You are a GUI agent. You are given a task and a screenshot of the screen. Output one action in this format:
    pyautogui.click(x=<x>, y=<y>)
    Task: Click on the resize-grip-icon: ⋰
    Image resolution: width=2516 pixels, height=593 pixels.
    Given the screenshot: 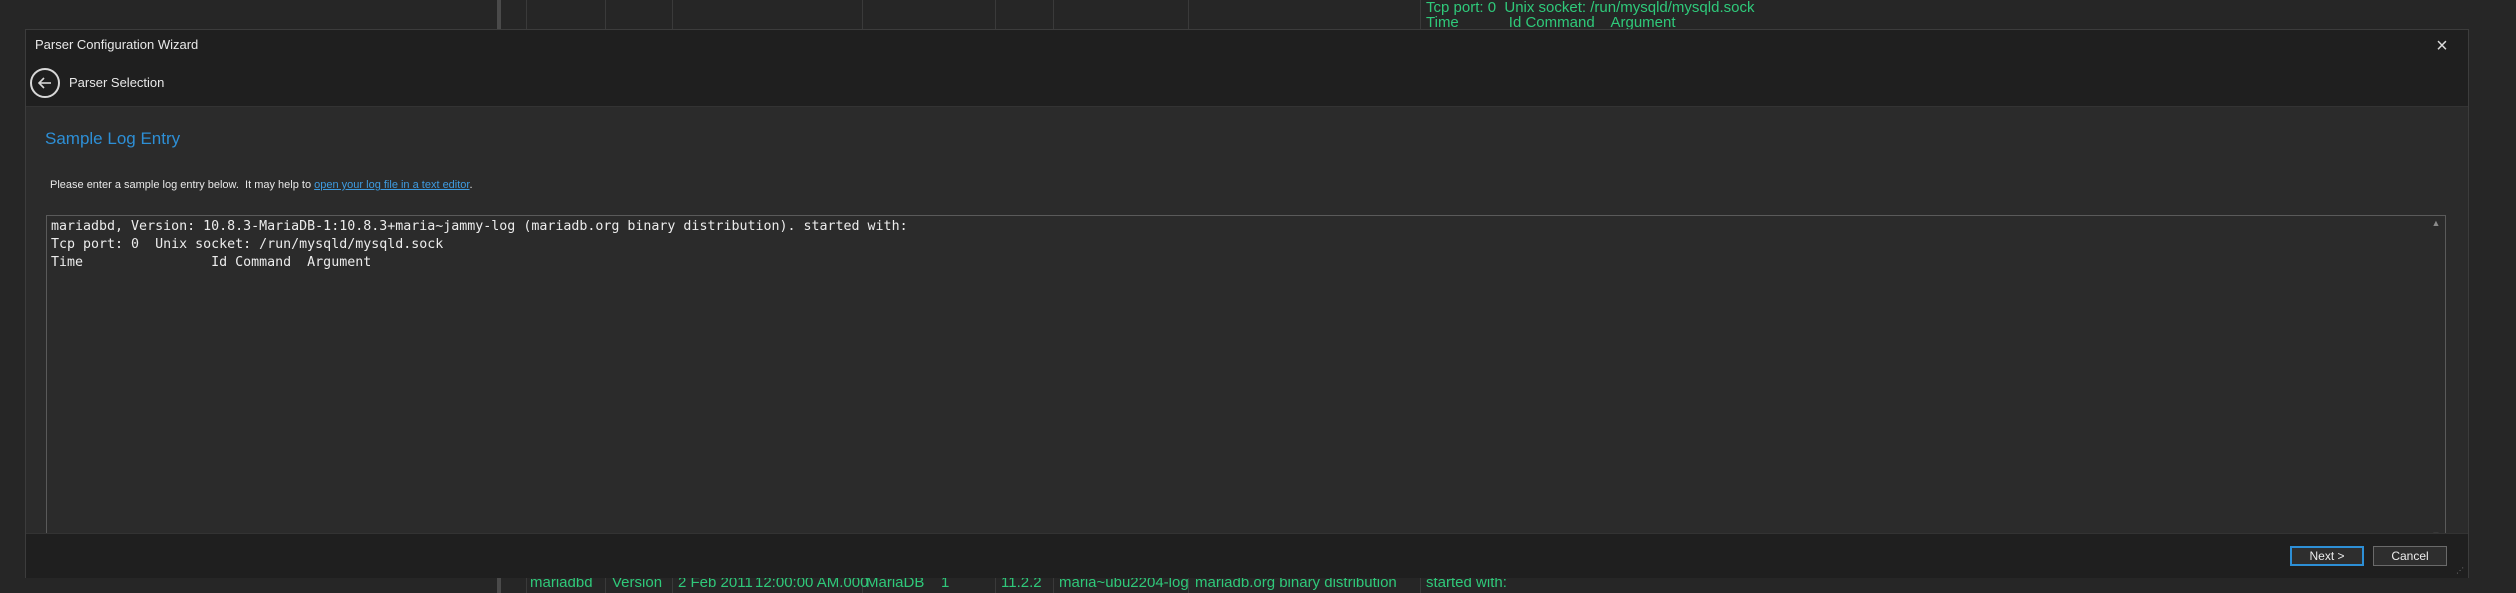 What is the action you would take?
    pyautogui.click(x=2461, y=571)
    